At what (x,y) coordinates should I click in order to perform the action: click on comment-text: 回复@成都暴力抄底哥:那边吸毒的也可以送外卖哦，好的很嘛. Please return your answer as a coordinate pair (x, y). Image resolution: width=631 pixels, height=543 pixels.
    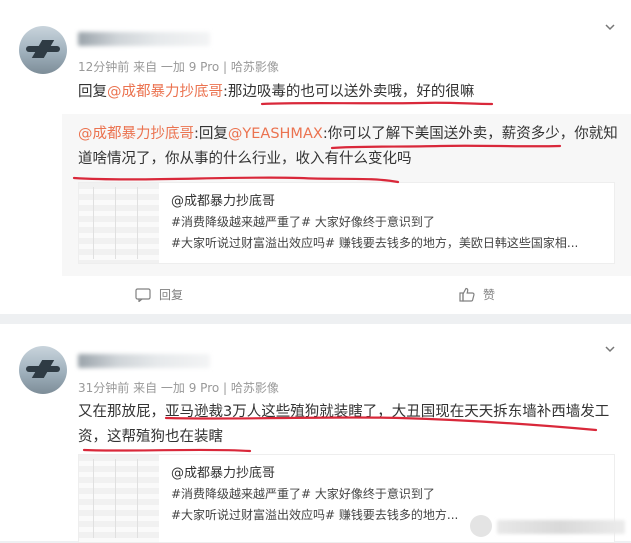
    Looking at the image, I should click on (276, 92).